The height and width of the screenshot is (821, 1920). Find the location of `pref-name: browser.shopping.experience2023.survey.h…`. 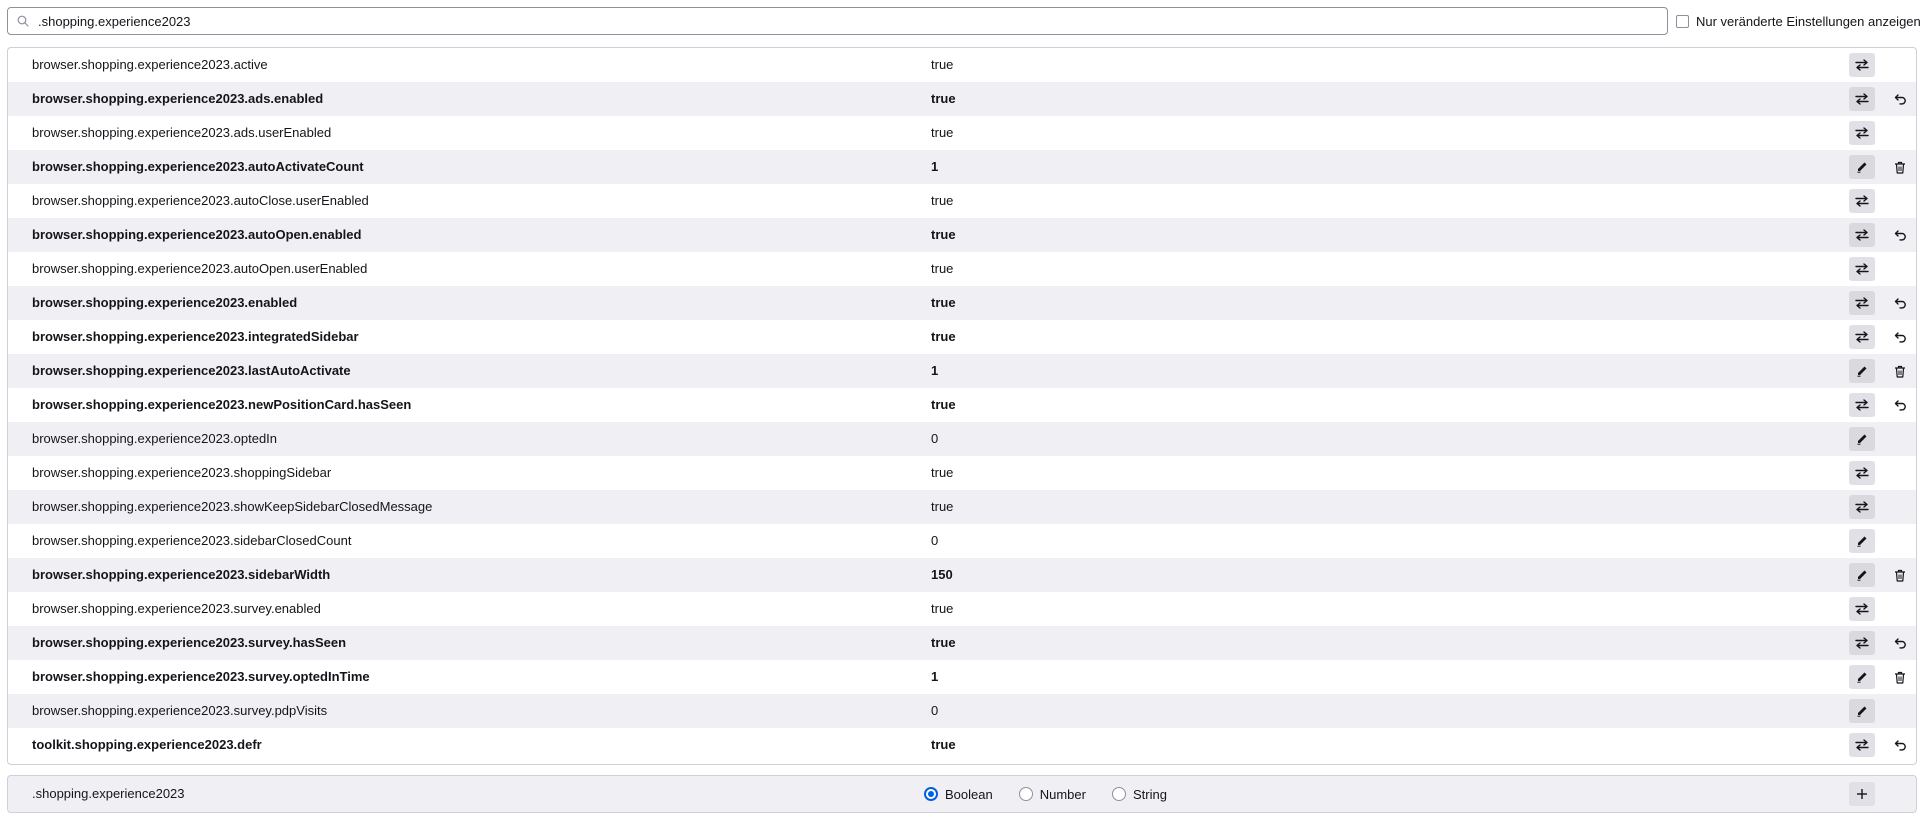

pref-name: browser.shopping.experience2023.survey.h… is located at coordinates (189, 642).